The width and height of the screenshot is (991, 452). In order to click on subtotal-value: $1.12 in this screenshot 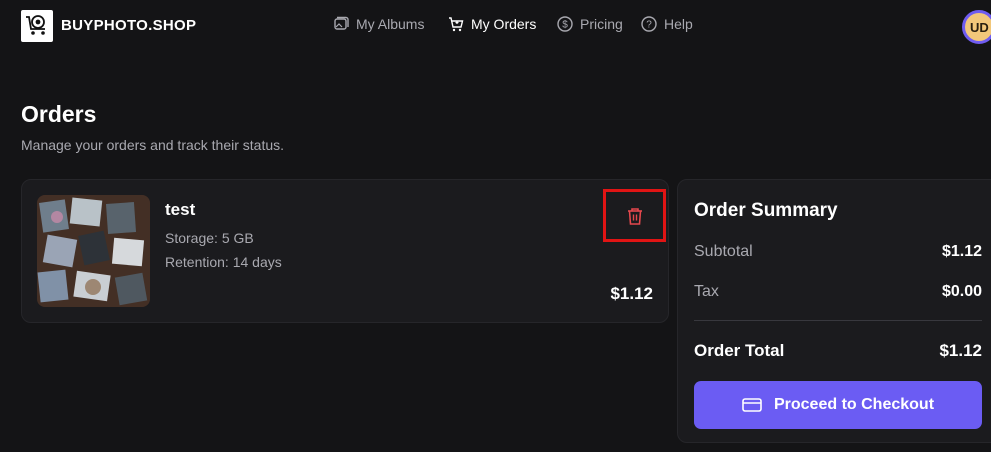, I will do `click(961, 251)`.